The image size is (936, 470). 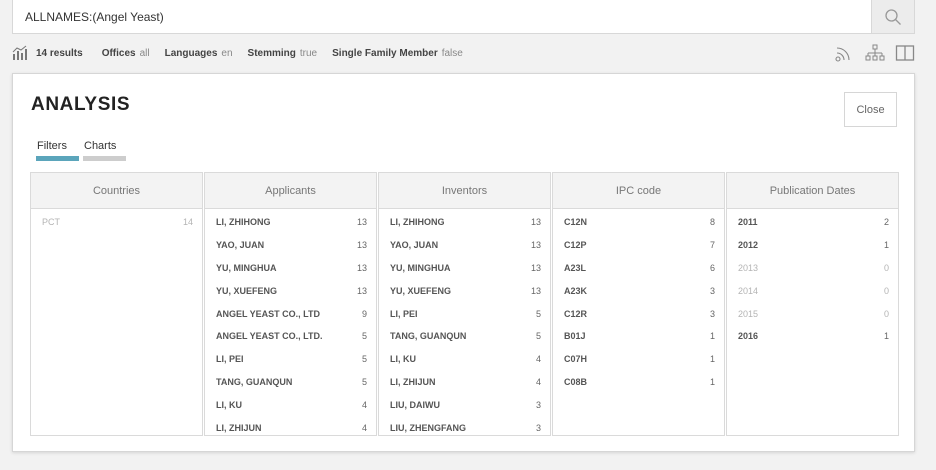 What do you see at coordinates (638, 382) in the screenshot?
I see `filter-row: C08B 1` at bounding box center [638, 382].